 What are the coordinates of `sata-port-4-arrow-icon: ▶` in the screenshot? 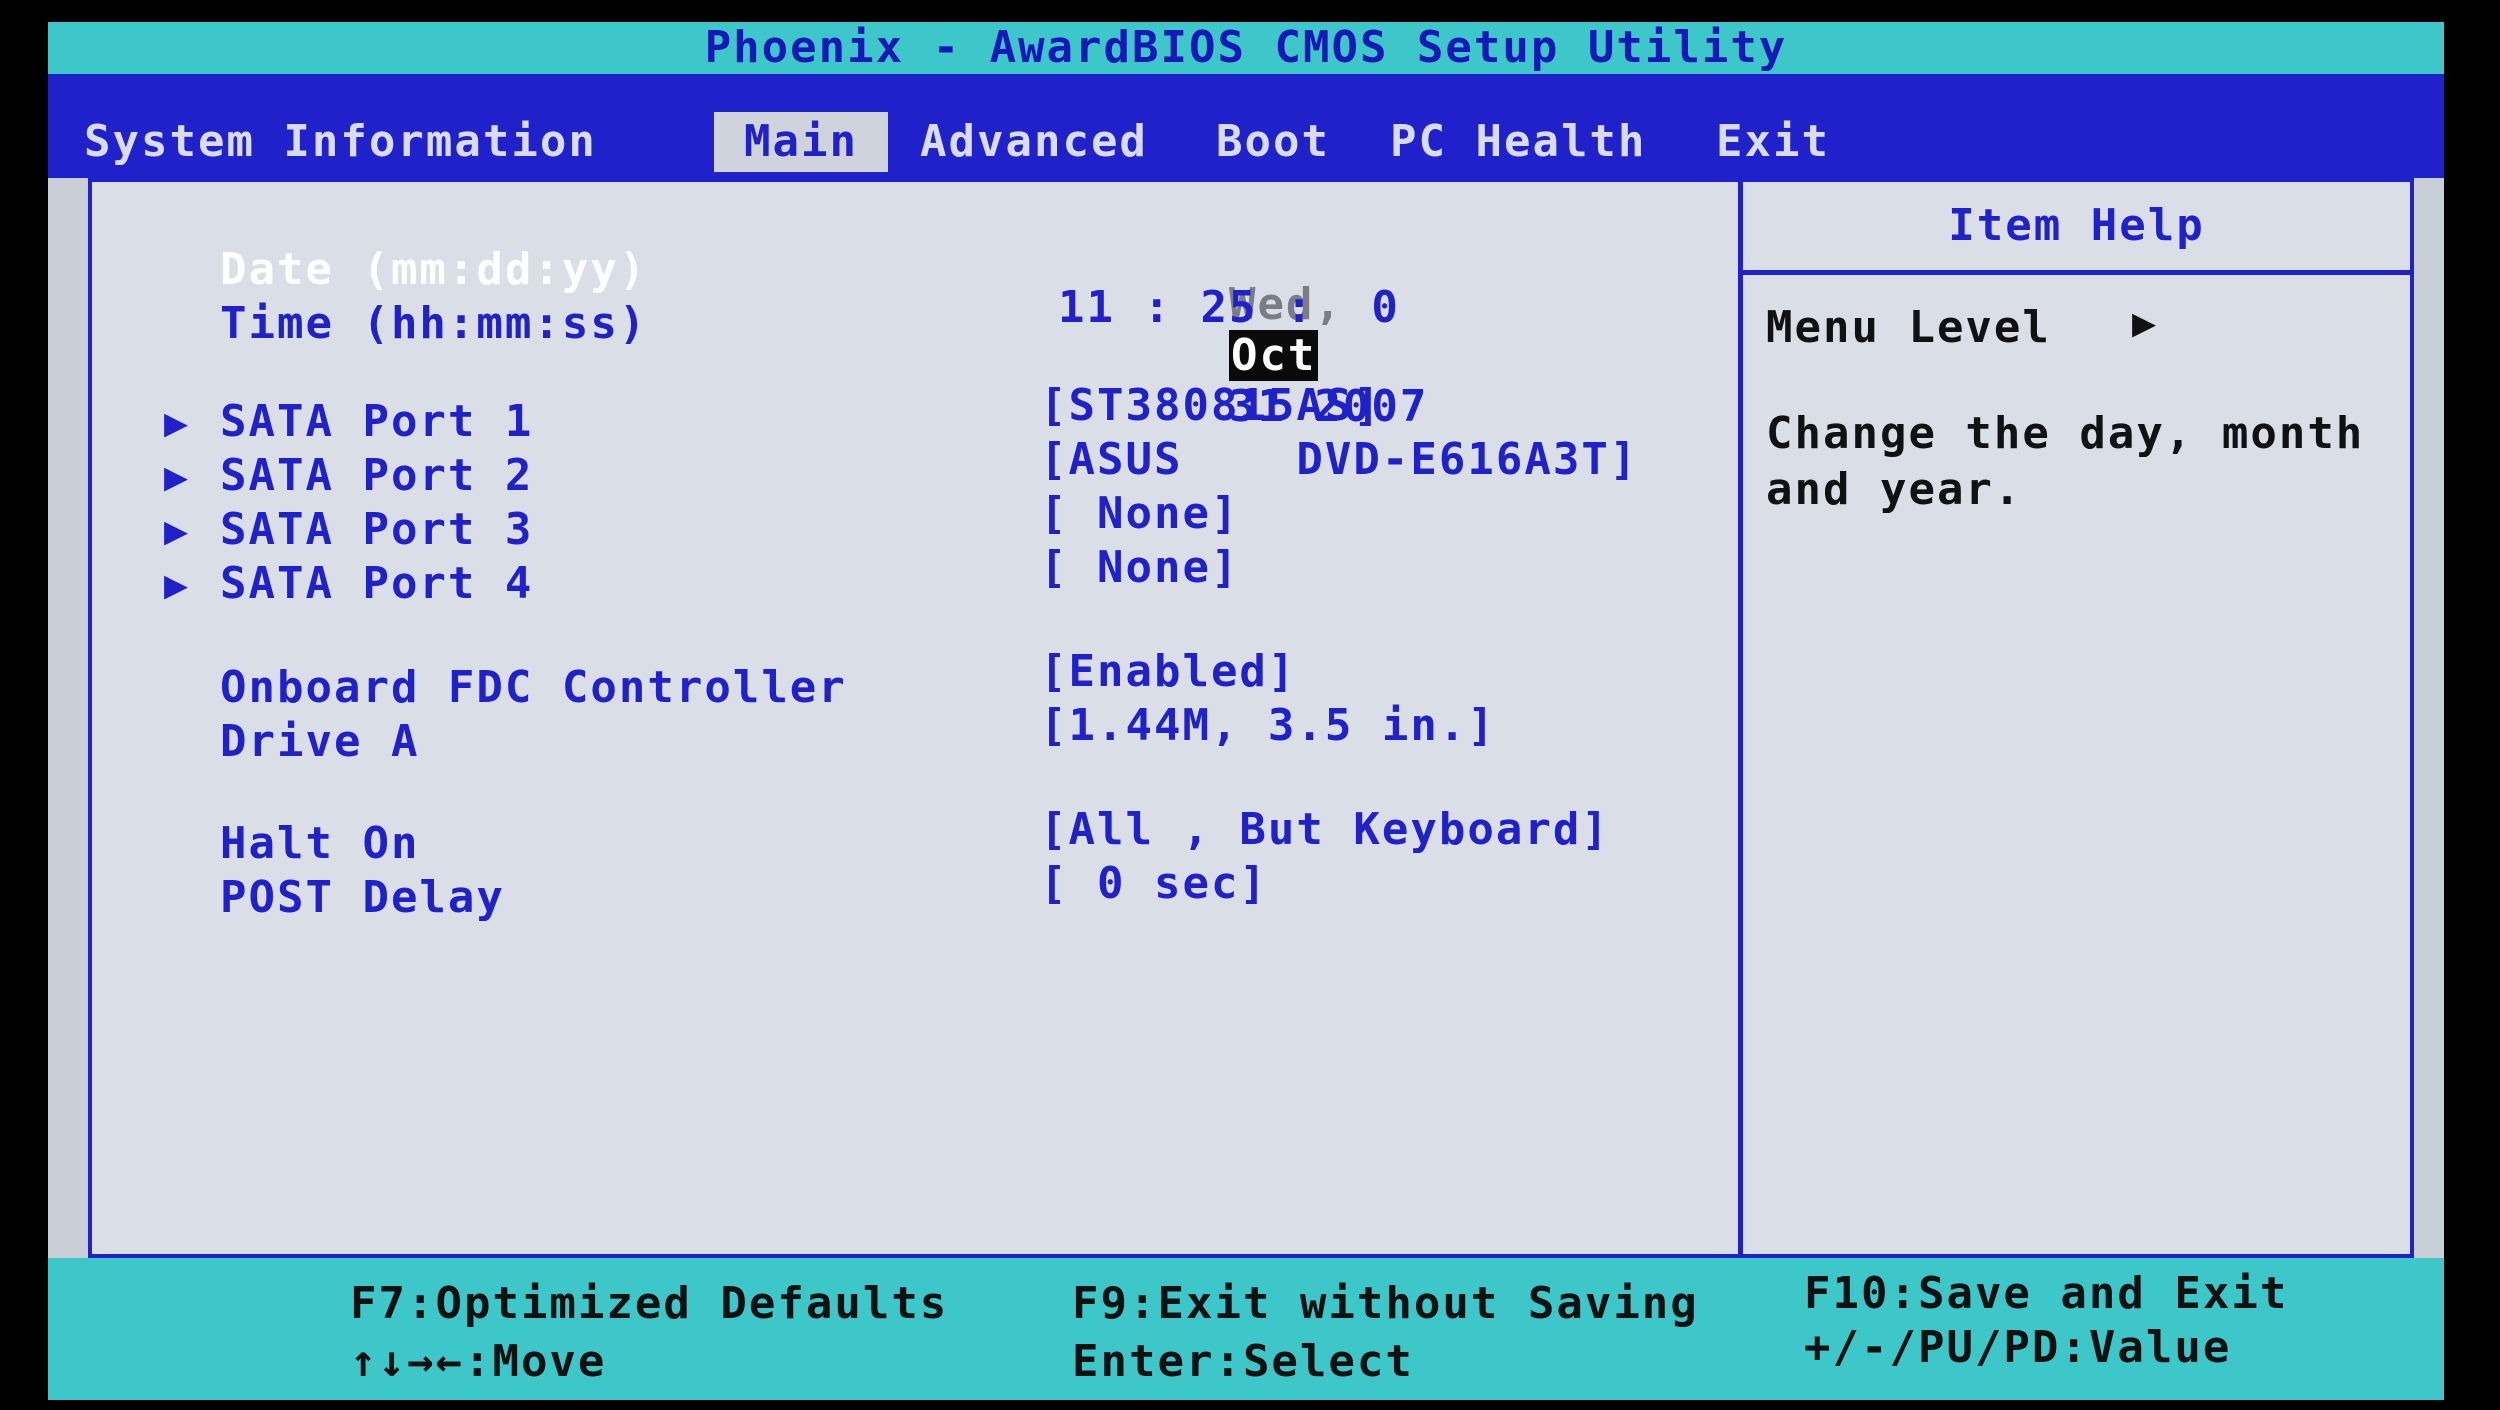 It's located at (176, 585).